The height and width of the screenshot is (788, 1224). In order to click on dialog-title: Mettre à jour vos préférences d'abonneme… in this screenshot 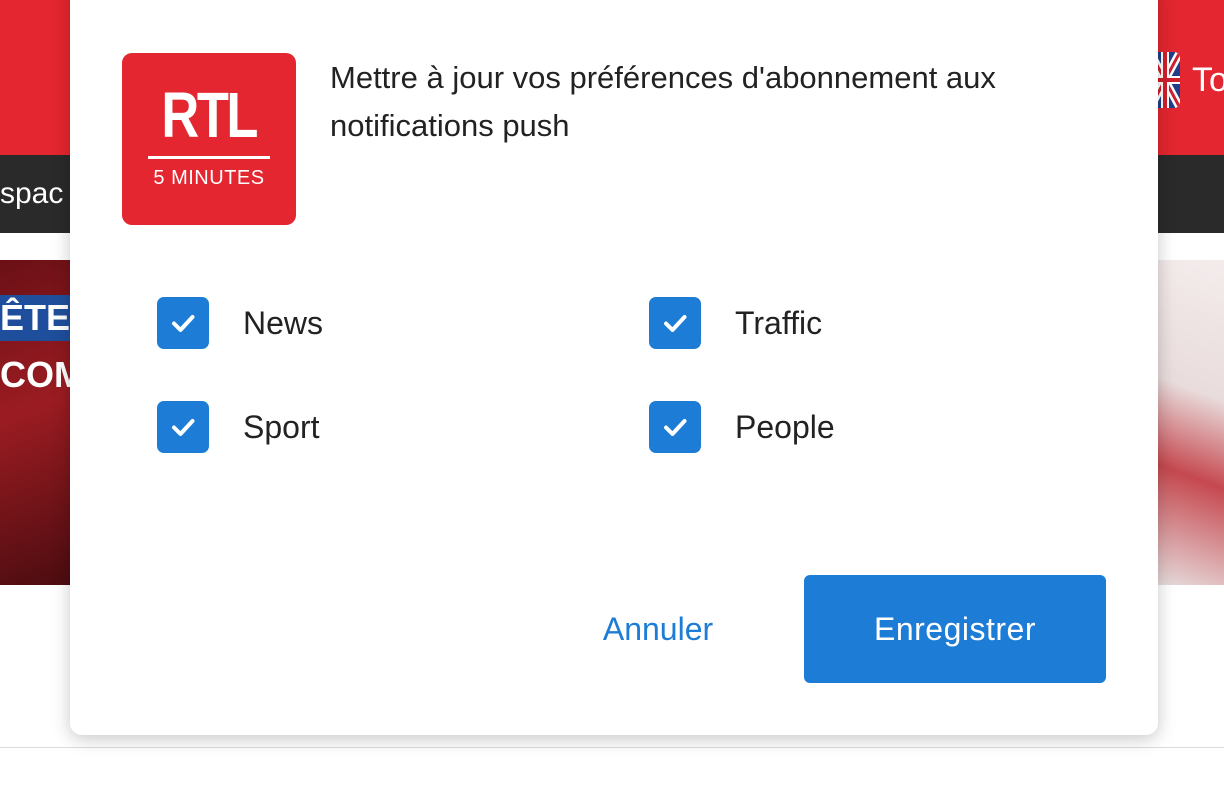, I will do `click(663, 101)`.